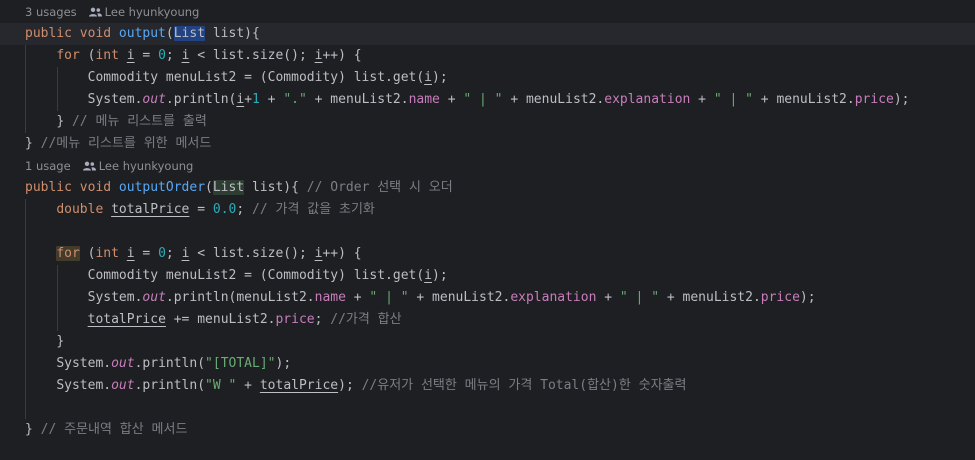  What do you see at coordinates (224, 209) in the screenshot?
I see `code-token: 0.0` at bounding box center [224, 209].